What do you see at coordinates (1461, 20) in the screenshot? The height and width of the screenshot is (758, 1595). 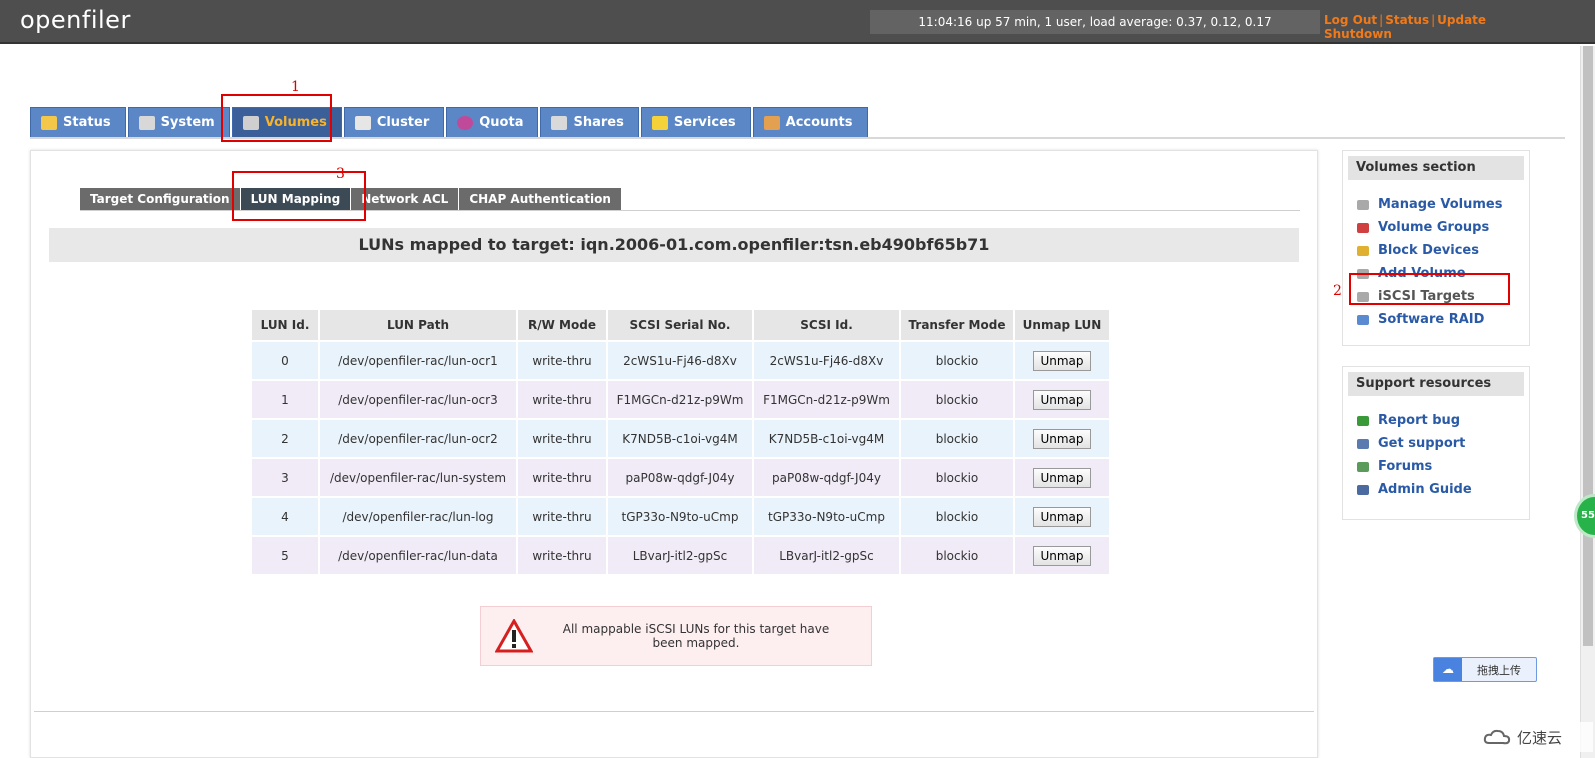 I see `update-link: Update` at bounding box center [1461, 20].